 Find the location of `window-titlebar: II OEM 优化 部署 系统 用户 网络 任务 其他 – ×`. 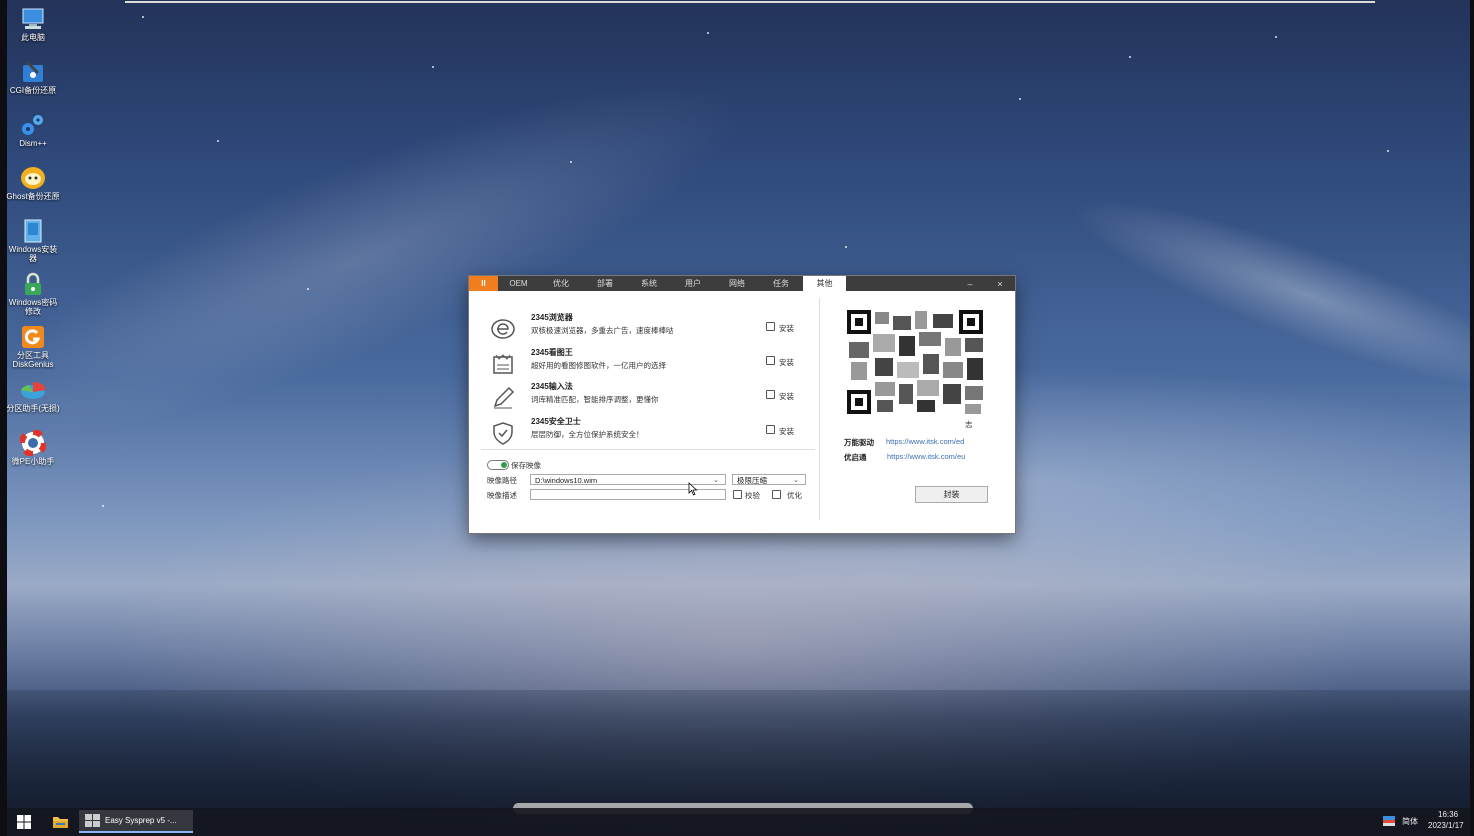

window-titlebar: II OEM 优化 部署 系统 用户 网络 任务 其他 – × is located at coordinates (742, 283).